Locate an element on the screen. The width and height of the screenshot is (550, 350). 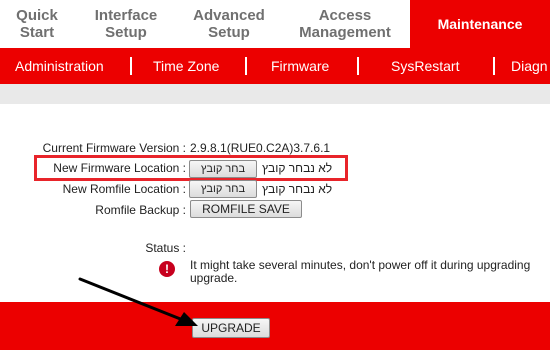
footer-bar is located at coordinates (275, 326).